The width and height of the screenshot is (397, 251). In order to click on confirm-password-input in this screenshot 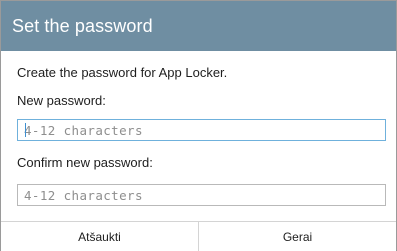, I will do `click(201, 195)`.